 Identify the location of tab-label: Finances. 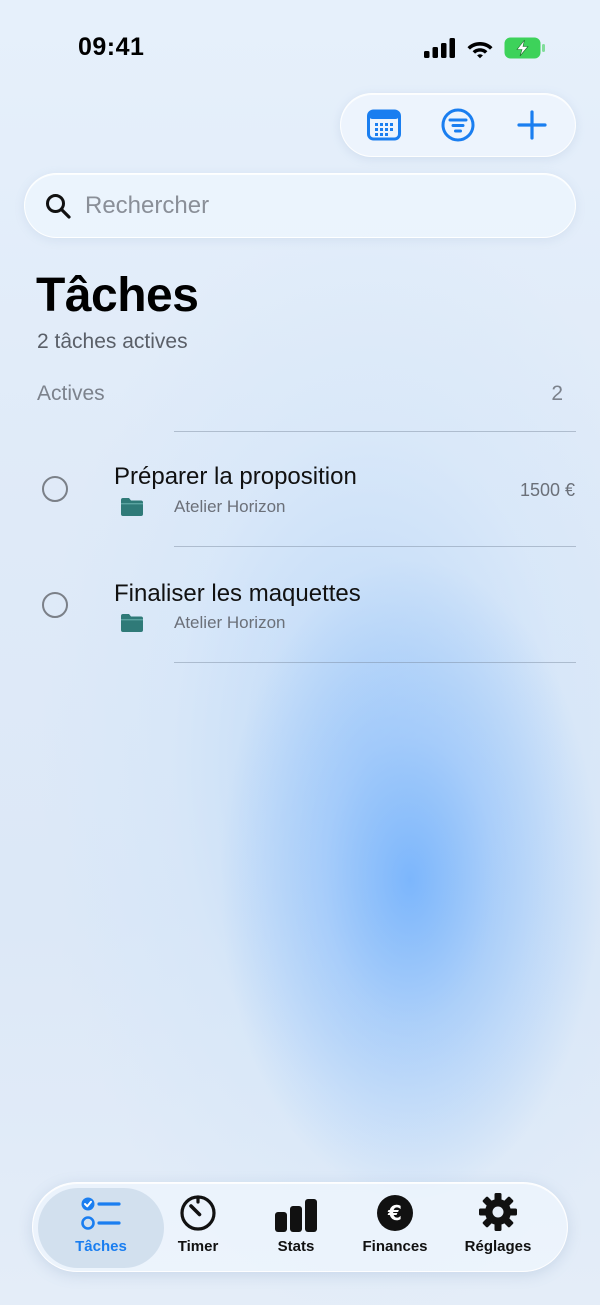
(395, 1246).